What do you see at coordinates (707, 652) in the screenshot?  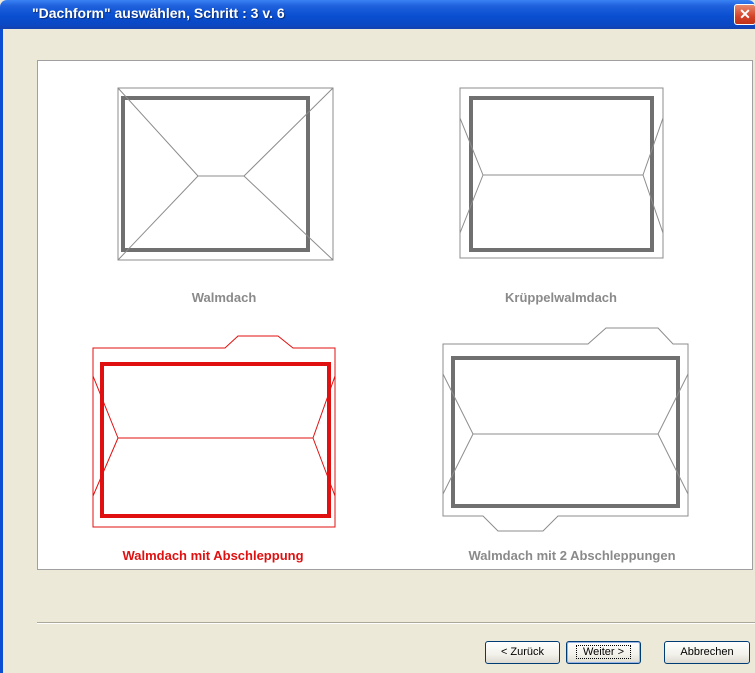 I see `cancel-button: Abbrechen` at bounding box center [707, 652].